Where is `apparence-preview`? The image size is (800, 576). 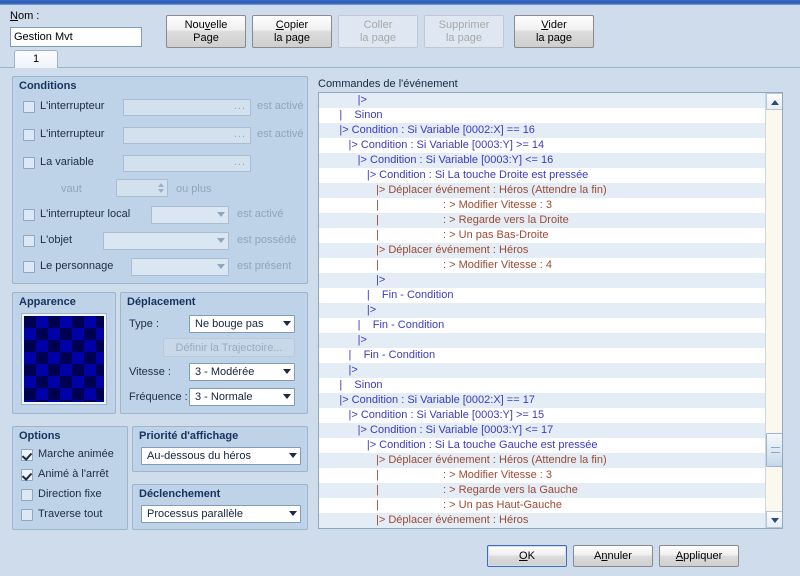 apparence-preview is located at coordinates (64, 359).